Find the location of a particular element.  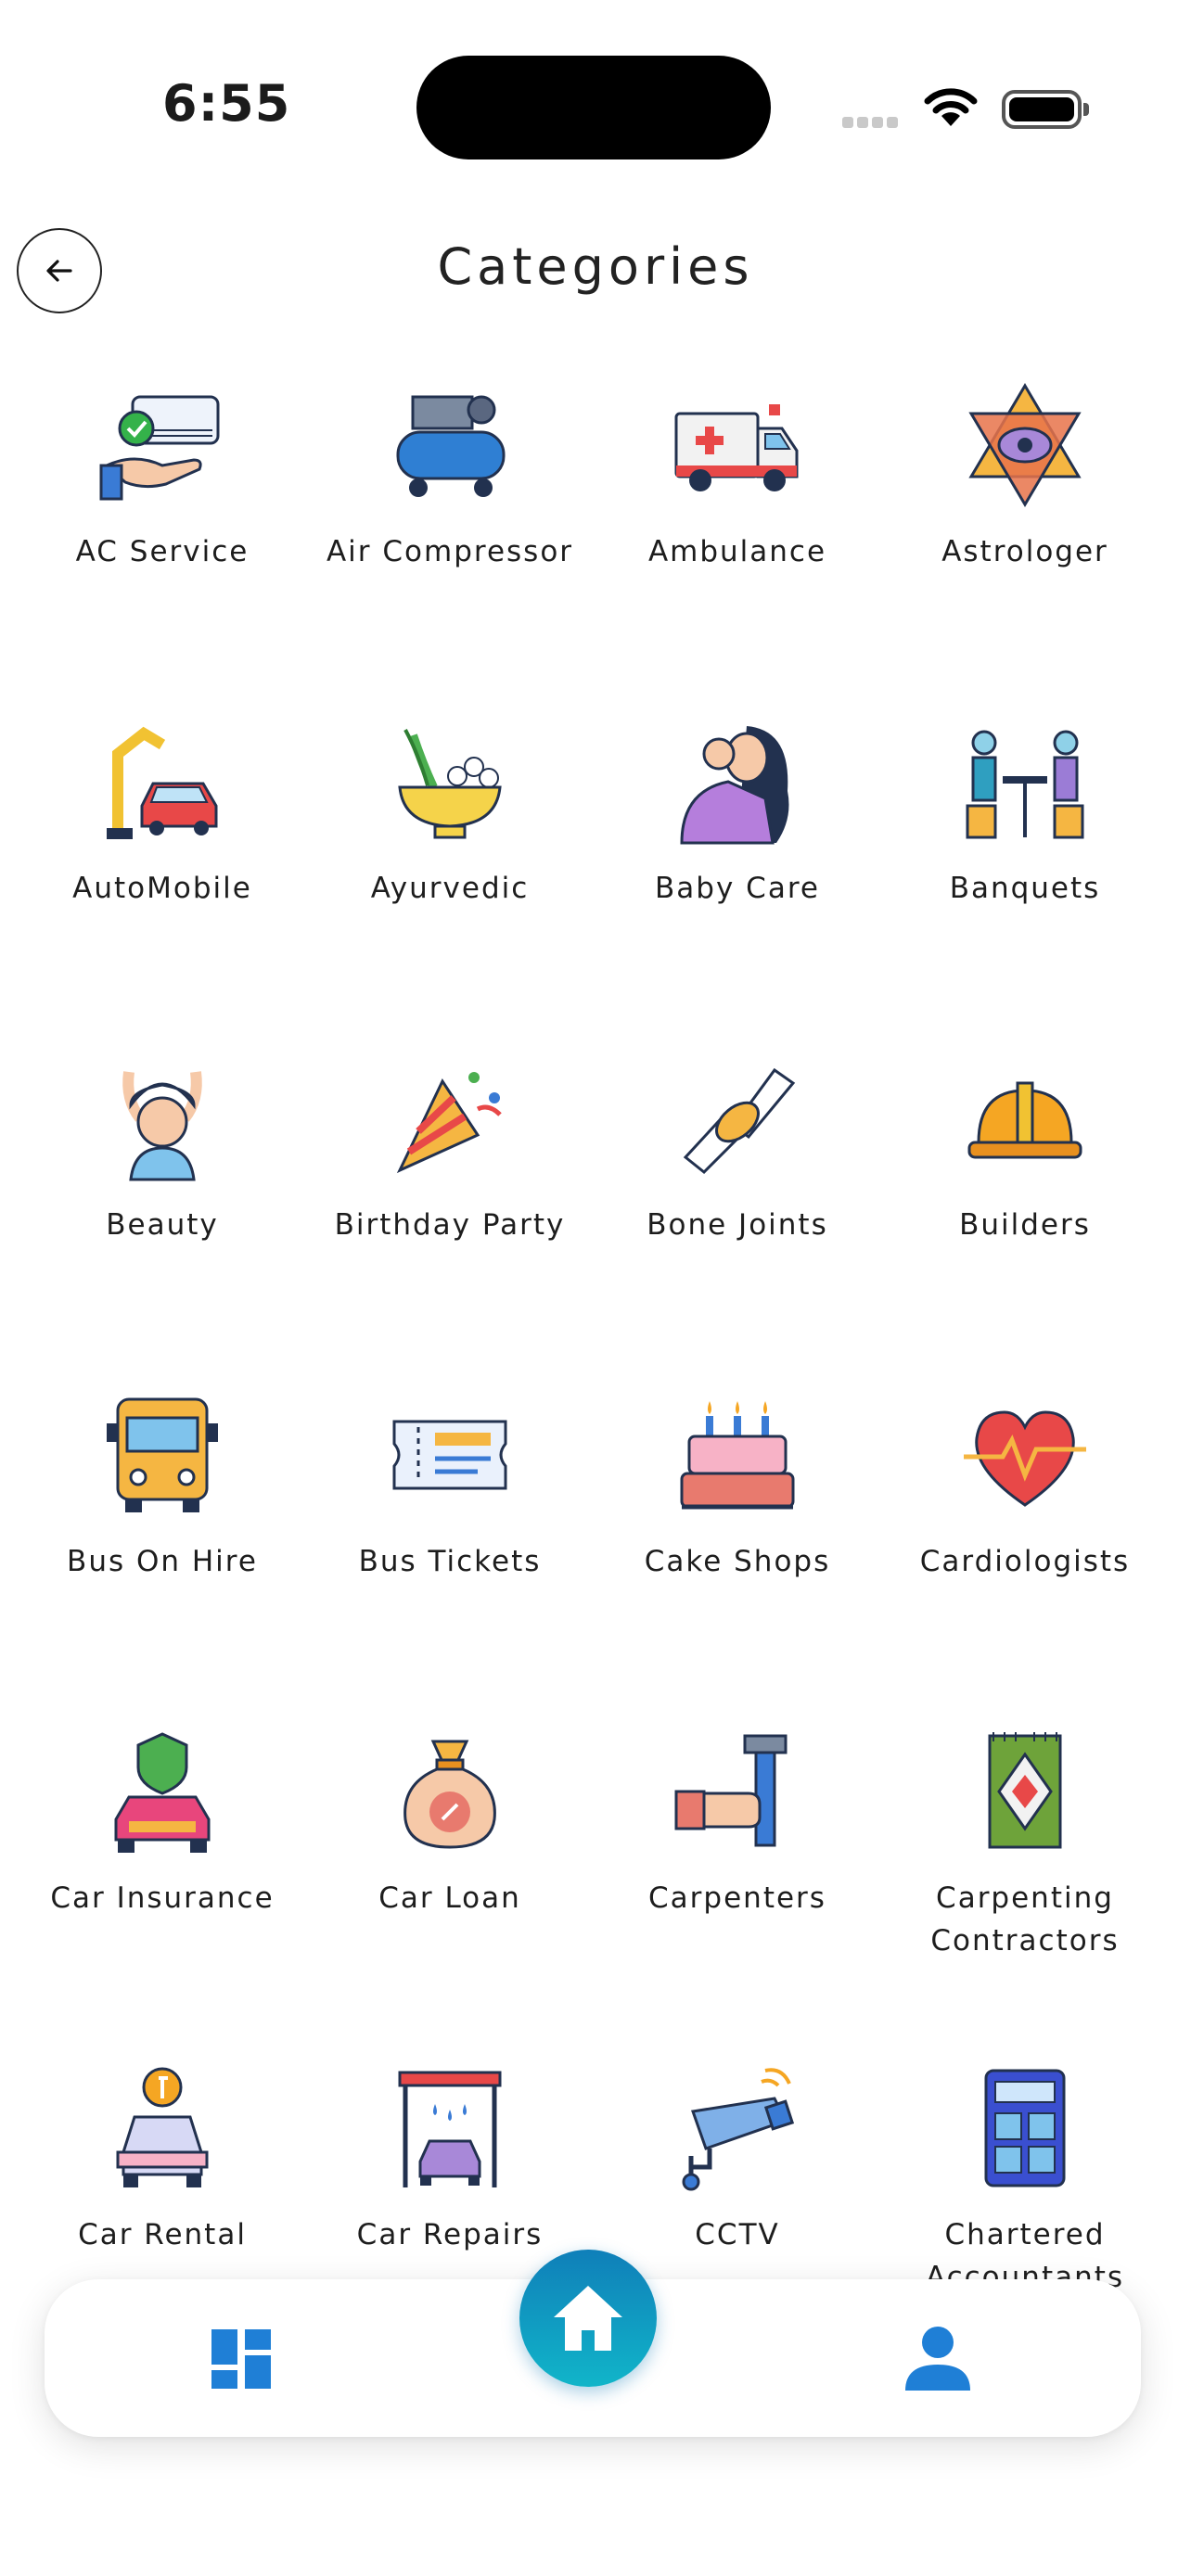

category-label: Cake Shops is located at coordinates (738, 1561).